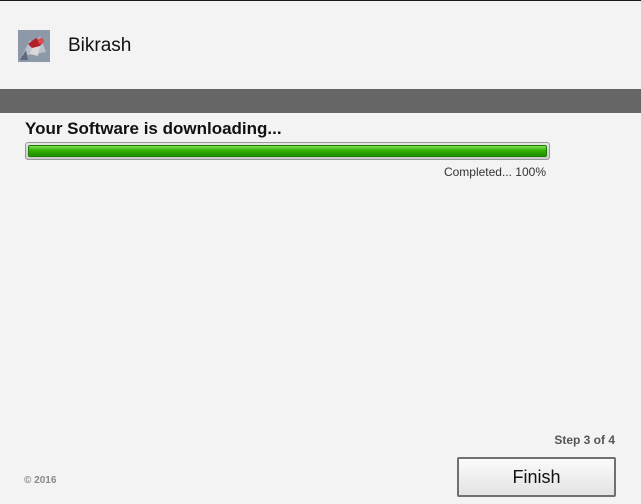 Image resolution: width=641 pixels, height=504 pixels. What do you see at coordinates (536, 477) in the screenshot?
I see `finish-button: Finish` at bounding box center [536, 477].